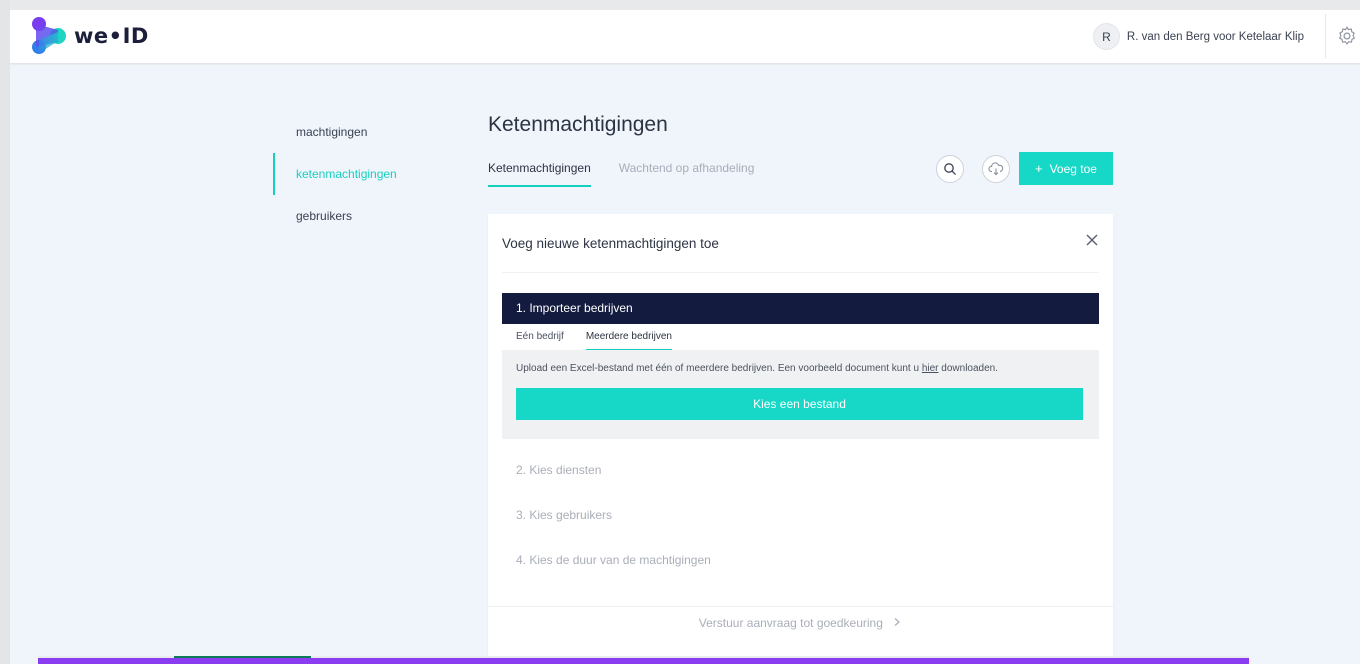  Describe the element at coordinates (680, 5) in the screenshot. I see `window-frame-top` at that location.